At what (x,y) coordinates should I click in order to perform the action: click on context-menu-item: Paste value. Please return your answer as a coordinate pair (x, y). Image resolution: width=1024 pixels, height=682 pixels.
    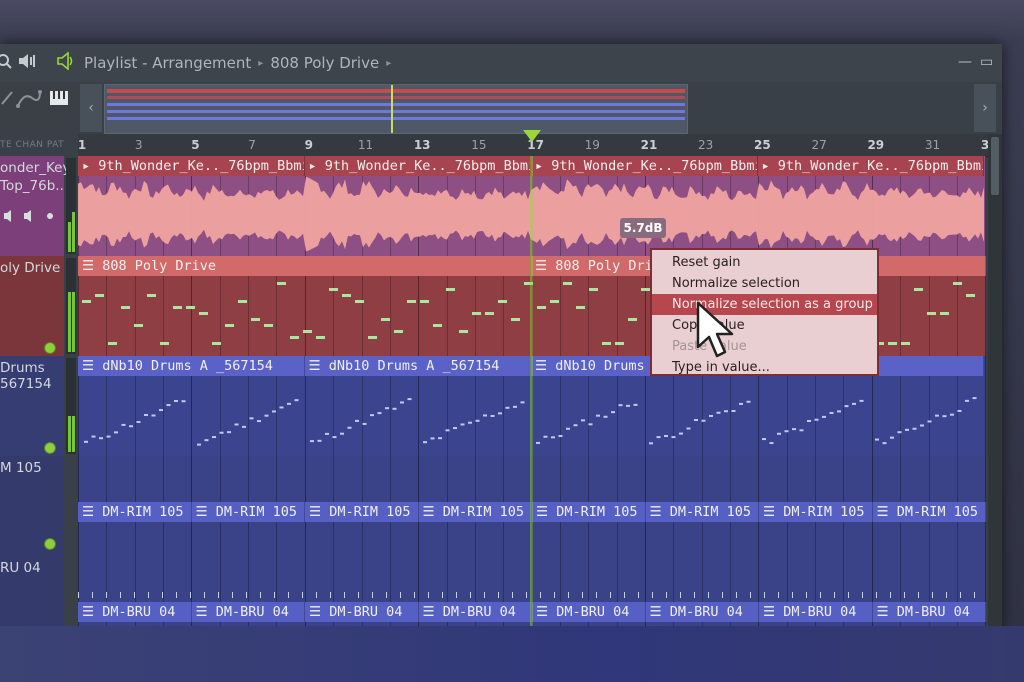
    Looking at the image, I should click on (709, 346).